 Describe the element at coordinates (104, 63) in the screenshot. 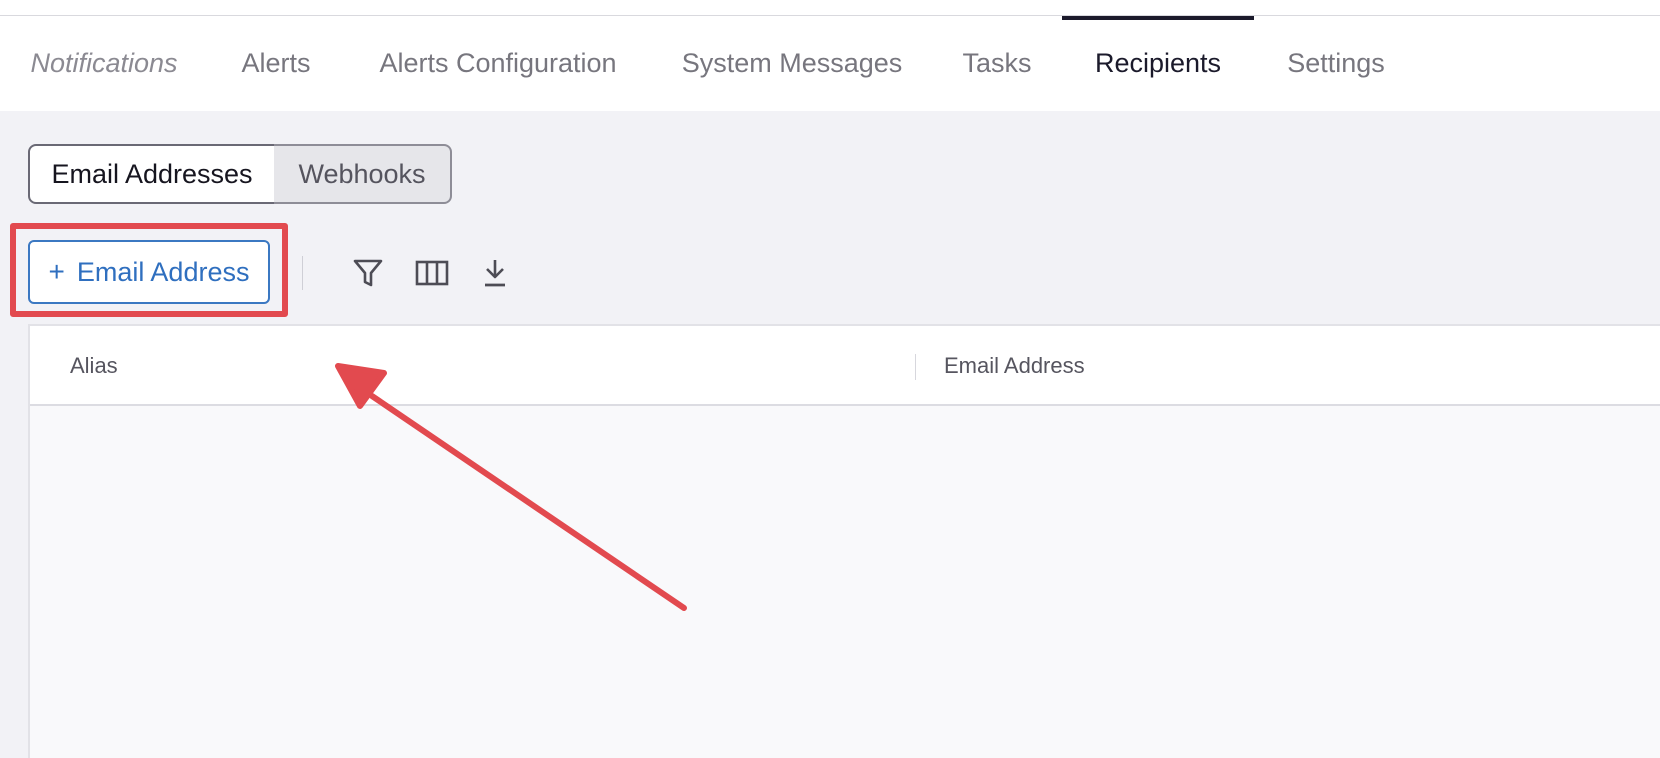

I see `tabs-heading: Notifications` at that location.